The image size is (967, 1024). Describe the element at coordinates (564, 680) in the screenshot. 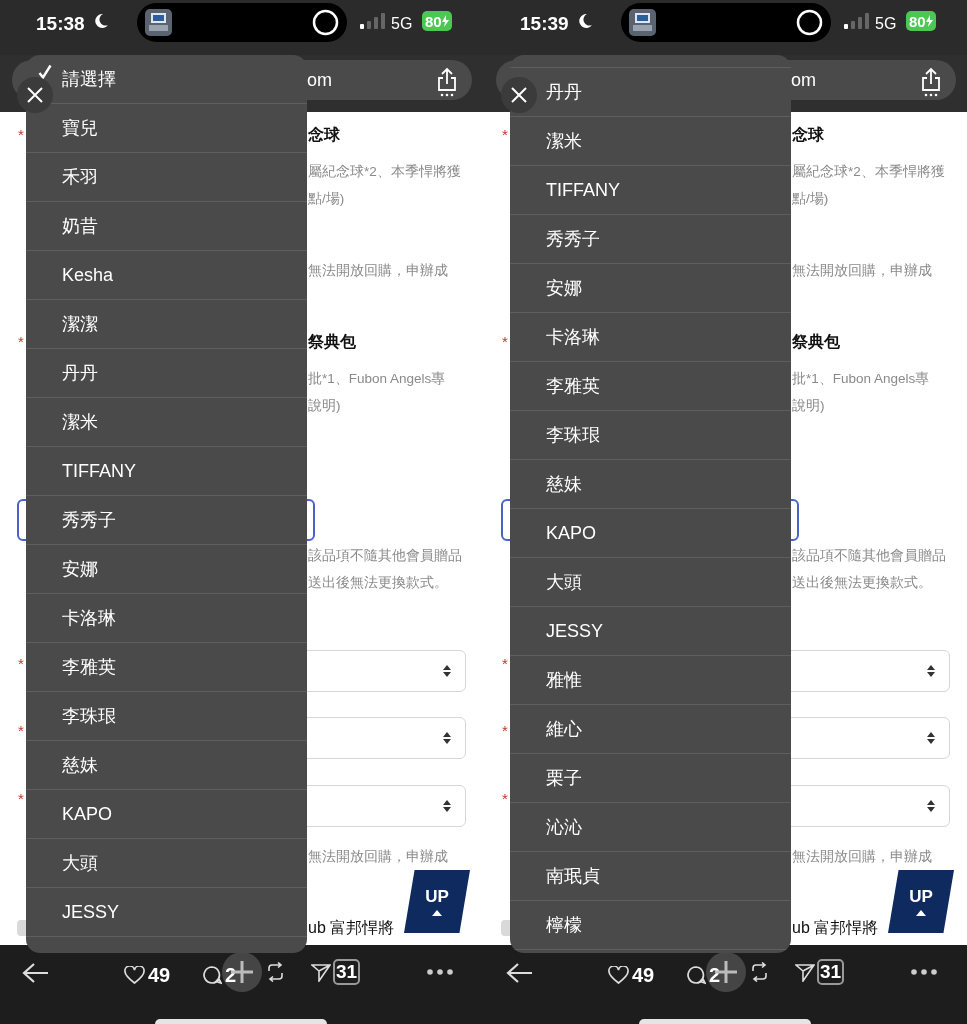

I see `menu-option: 雅惟` at that location.